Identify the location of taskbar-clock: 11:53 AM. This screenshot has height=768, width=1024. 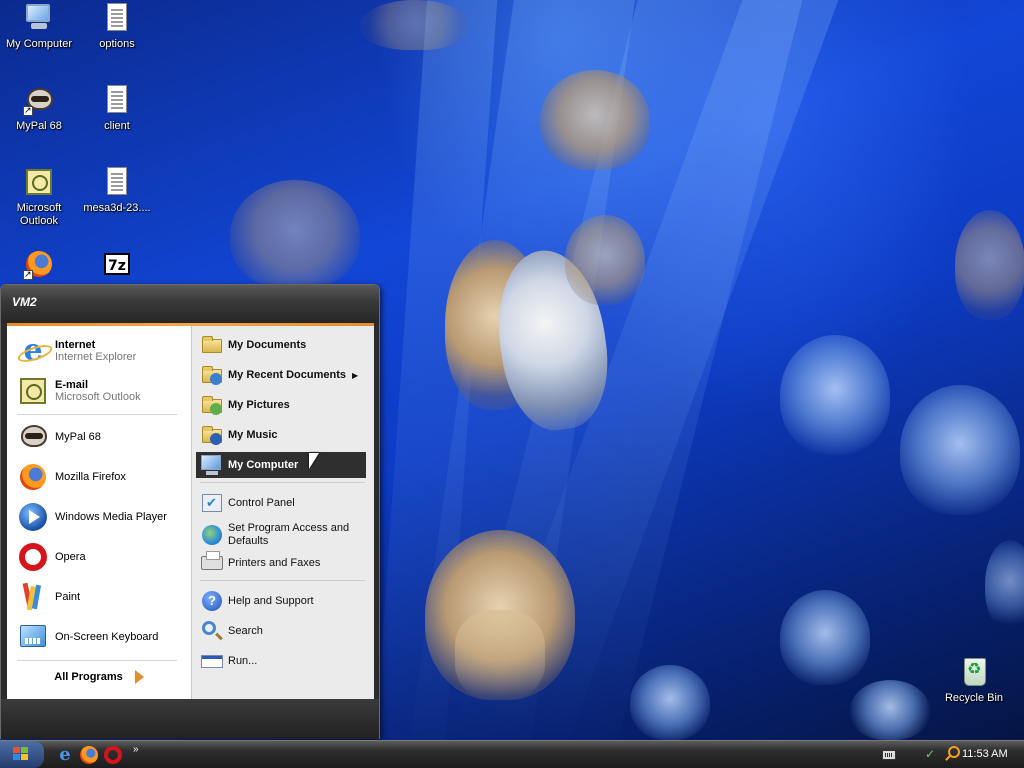
(985, 754).